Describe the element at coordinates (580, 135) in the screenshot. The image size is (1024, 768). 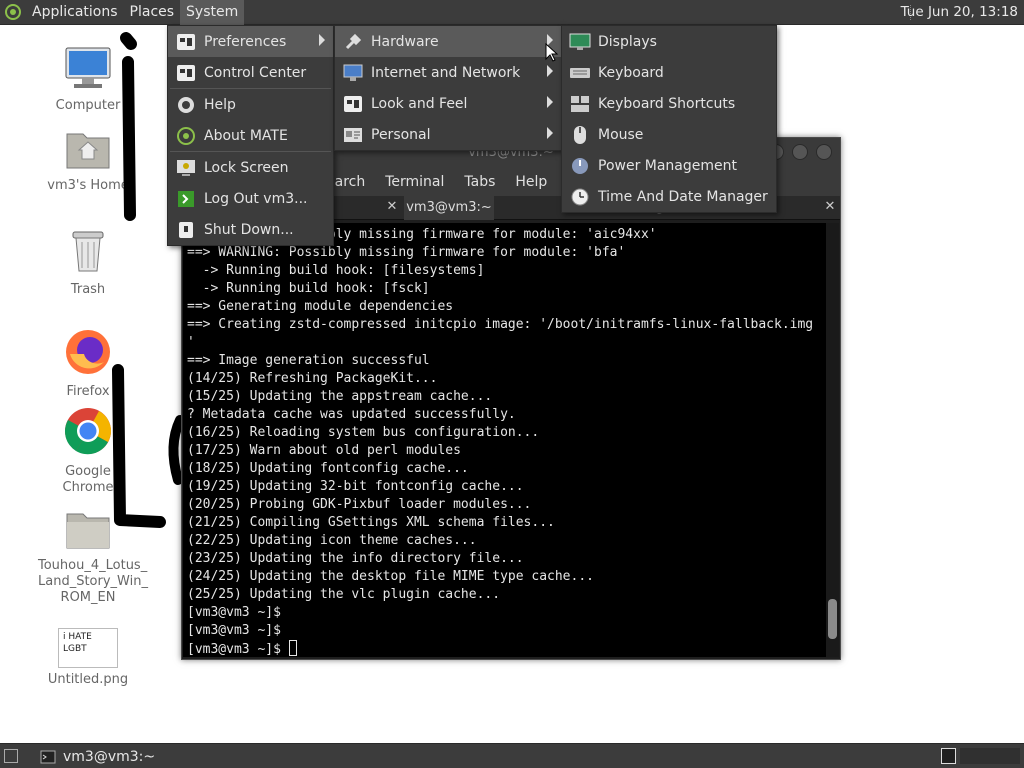
I see `mouse-icon` at that location.